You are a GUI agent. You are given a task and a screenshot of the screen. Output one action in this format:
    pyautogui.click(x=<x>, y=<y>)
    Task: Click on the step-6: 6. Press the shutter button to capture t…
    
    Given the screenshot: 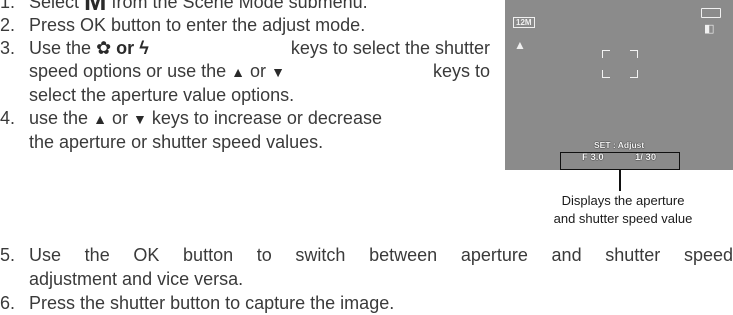 What is the action you would take?
    pyautogui.click(x=366, y=303)
    